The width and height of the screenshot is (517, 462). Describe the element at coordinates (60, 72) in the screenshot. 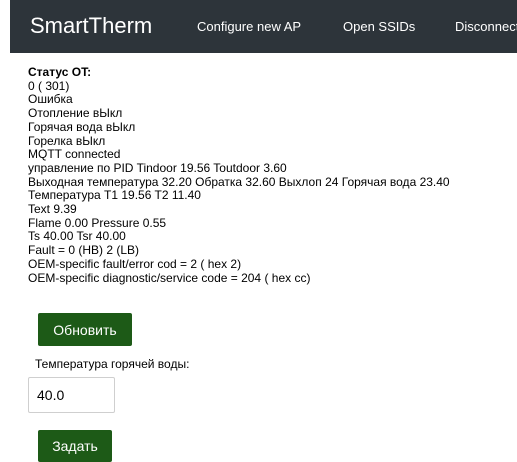

I see `status-title: Статус OT:` at that location.